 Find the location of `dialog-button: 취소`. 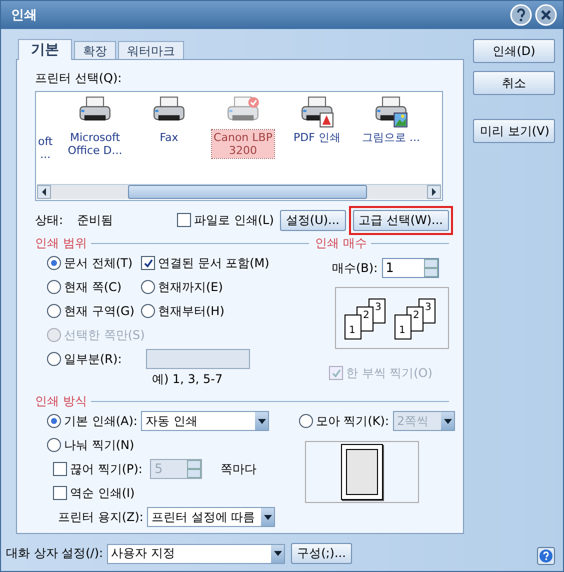

dialog-button: 취소 is located at coordinates (514, 83).